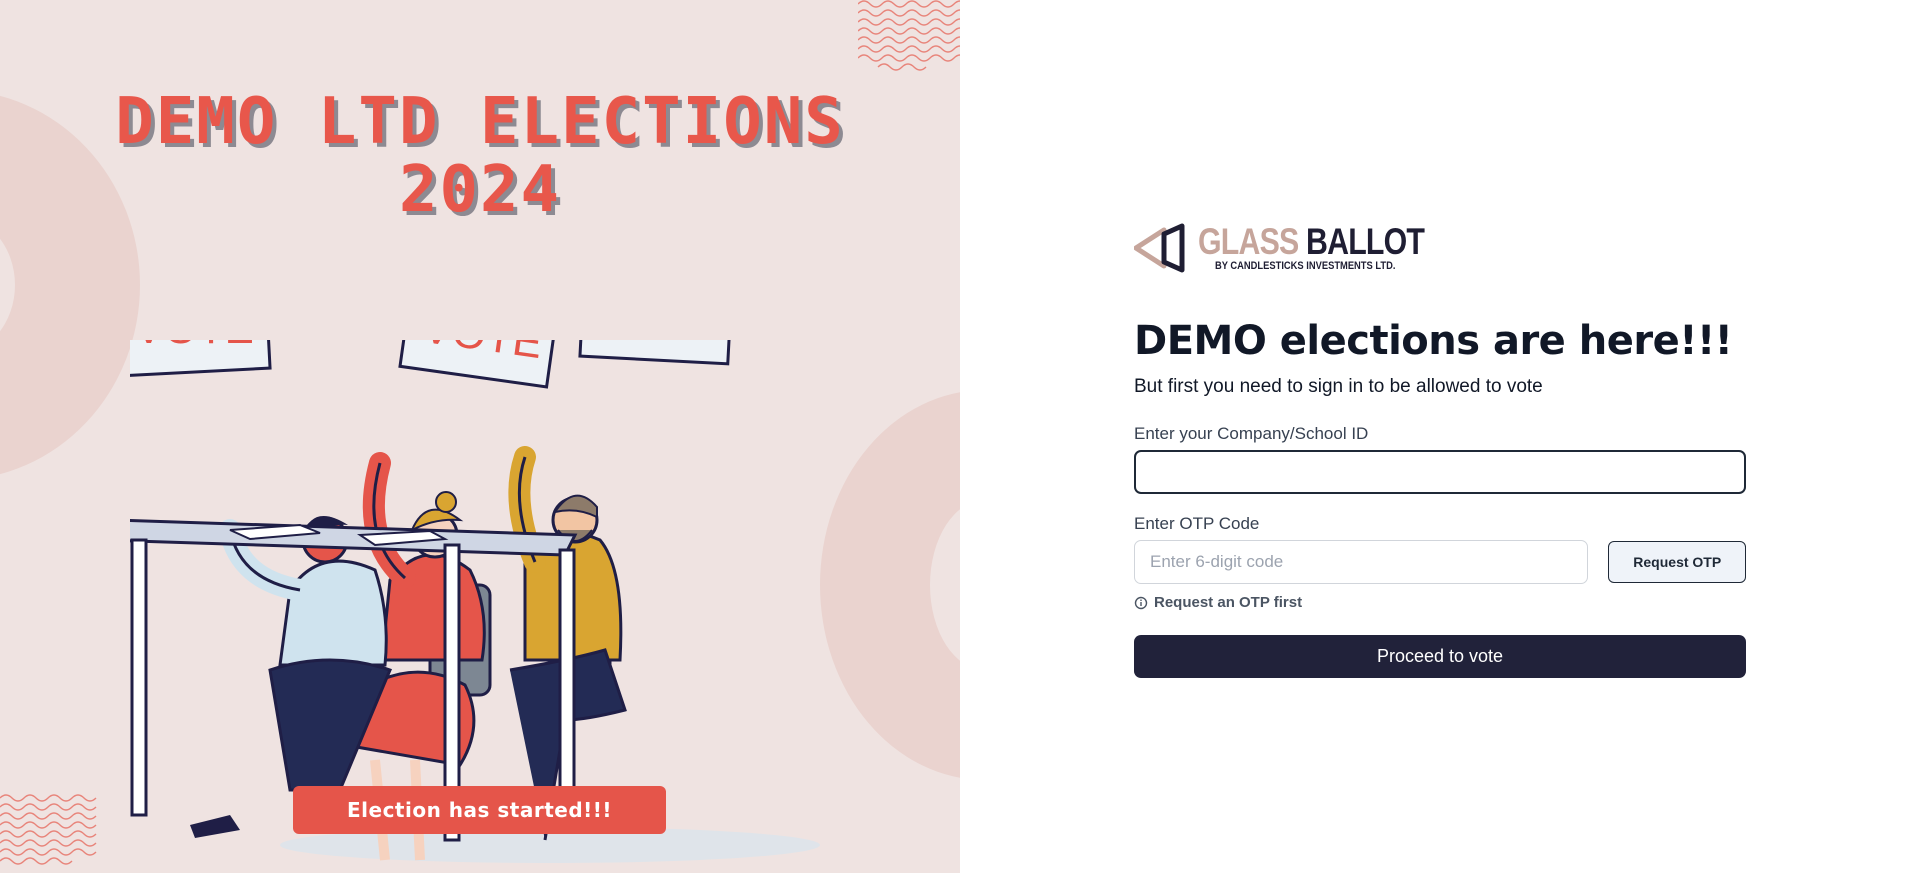 Image resolution: width=1920 pixels, height=873 pixels. I want to click on event-title-line2: 2024, so click(480, 190).